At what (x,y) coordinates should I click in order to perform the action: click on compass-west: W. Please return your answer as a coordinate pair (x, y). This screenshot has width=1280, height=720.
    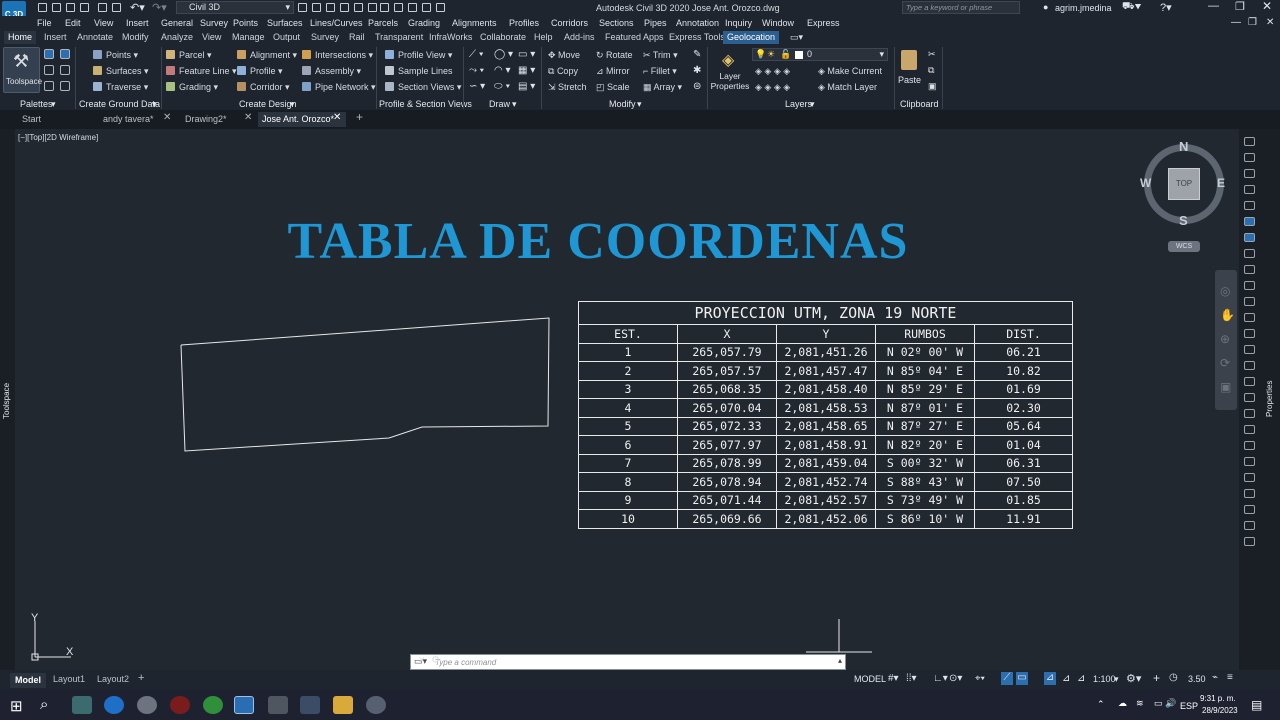
    Looking at the image, I should click on (1145, 183).